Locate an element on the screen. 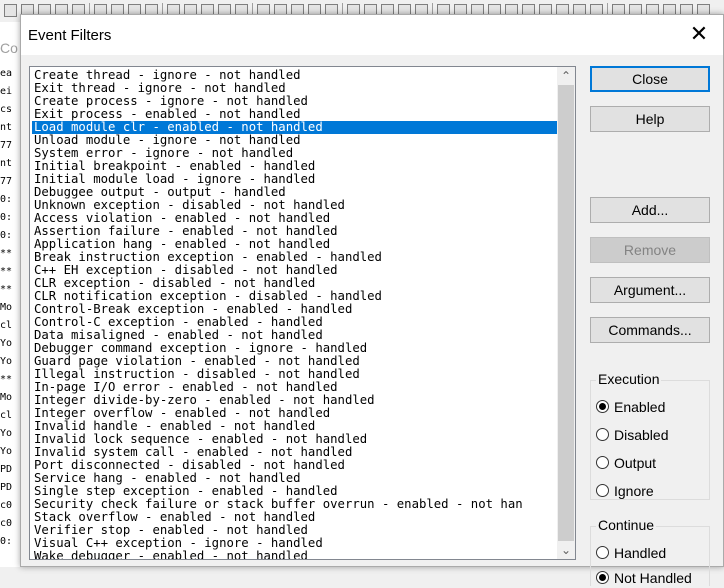 This screenshot has width=724, height=588. radio-label: Disabled is located at coordinates (641, 435).